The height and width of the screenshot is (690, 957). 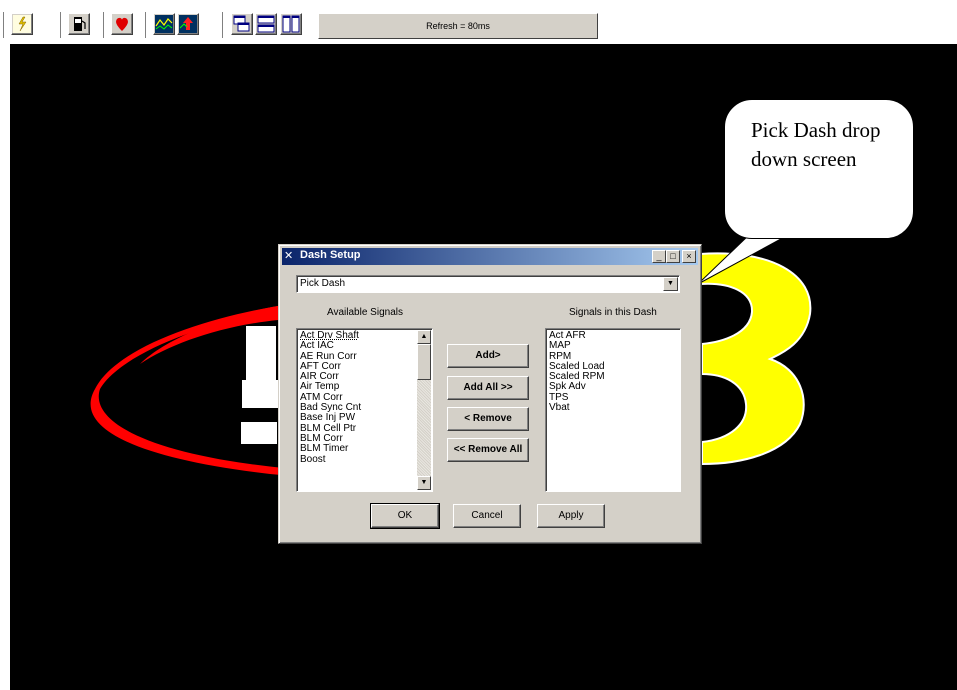 I want to click on add-button: Add>, so click(x=488, y=356).